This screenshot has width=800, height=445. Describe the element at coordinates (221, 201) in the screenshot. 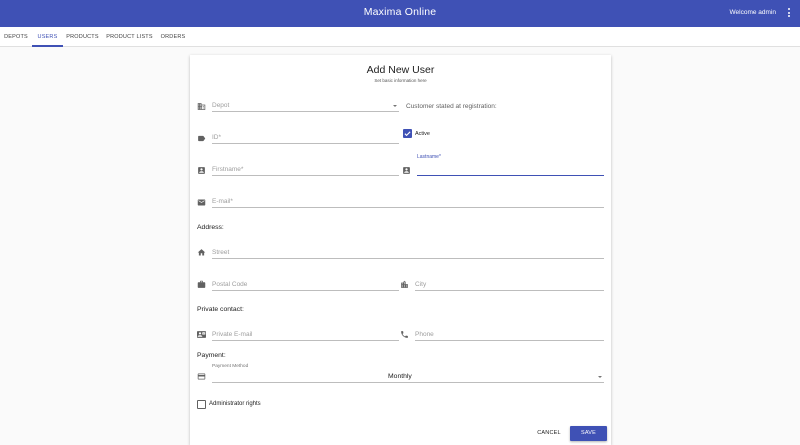

I see `email-placeholder: E-mail` at that location.